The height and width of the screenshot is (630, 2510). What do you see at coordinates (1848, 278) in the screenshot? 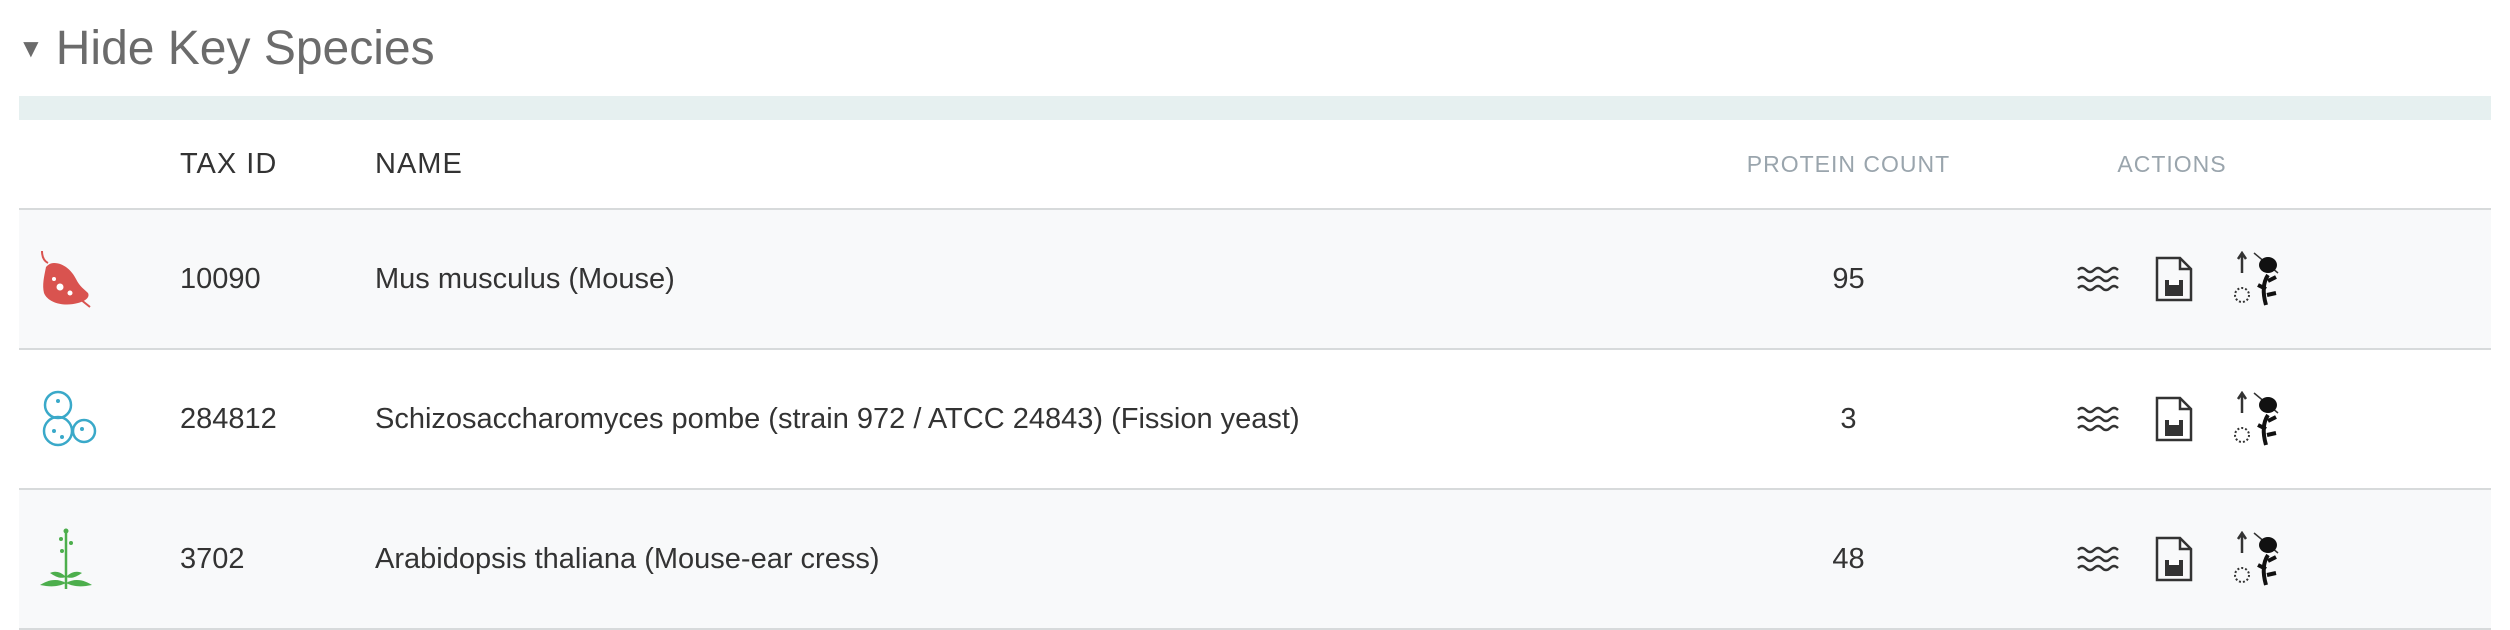
I see `protein-count-cell: 95` at bounding box center [1848, 278].